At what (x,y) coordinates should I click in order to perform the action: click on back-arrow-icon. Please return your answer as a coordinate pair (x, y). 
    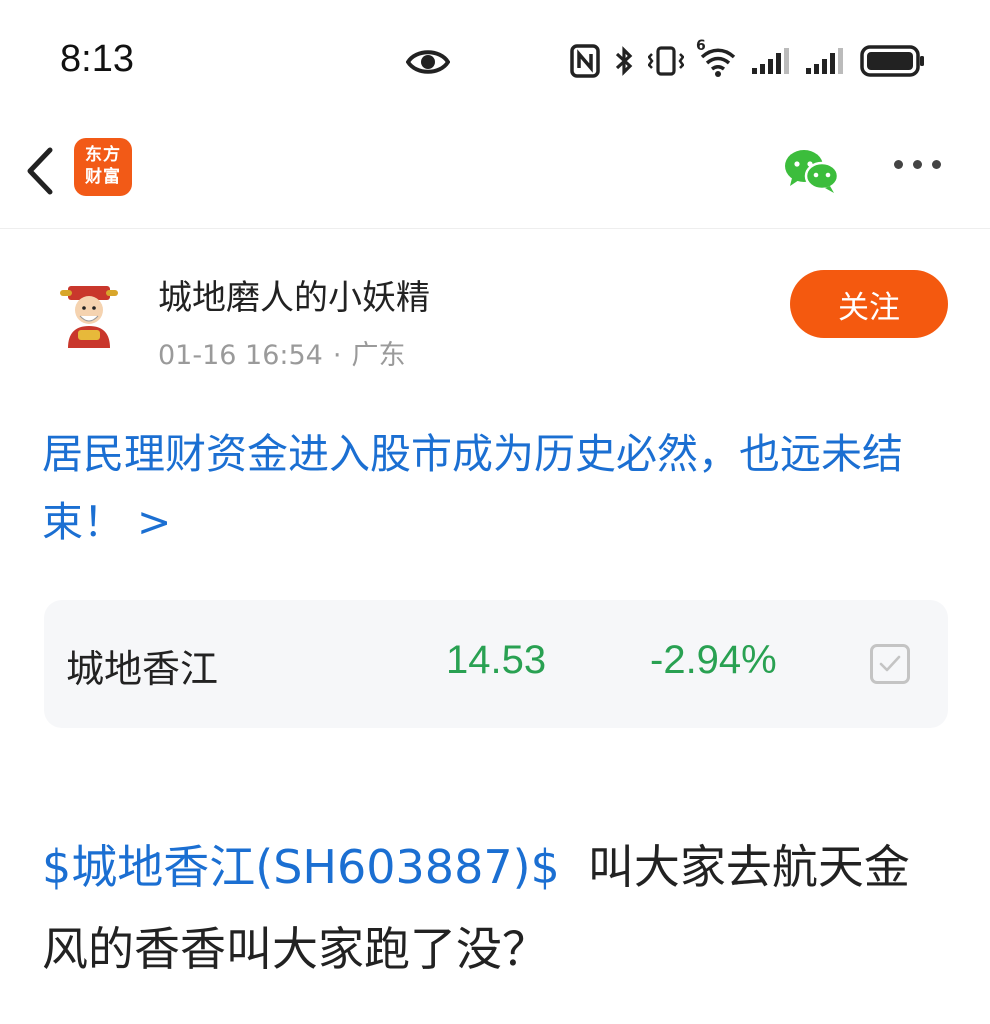
    Looking at the image, I should click on (40, 171).